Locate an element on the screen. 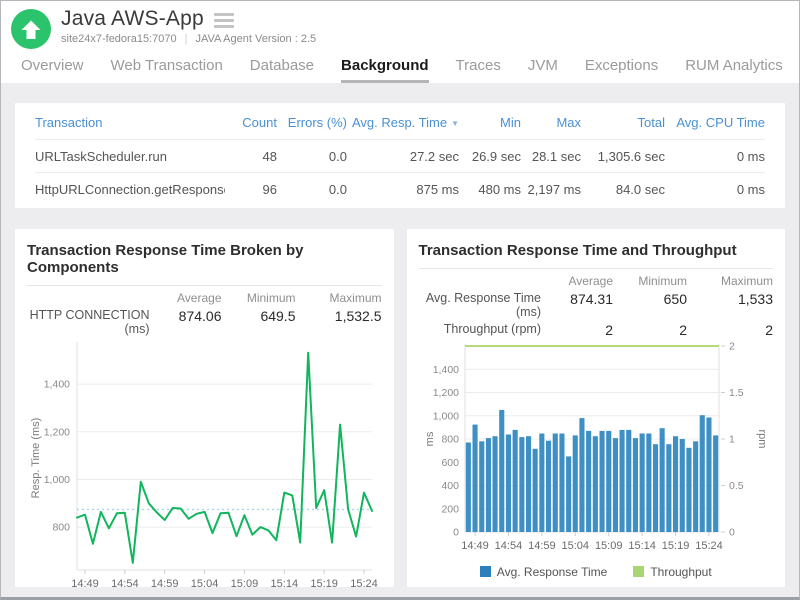  svg-text: 0 is located at coordinates (456, 533).